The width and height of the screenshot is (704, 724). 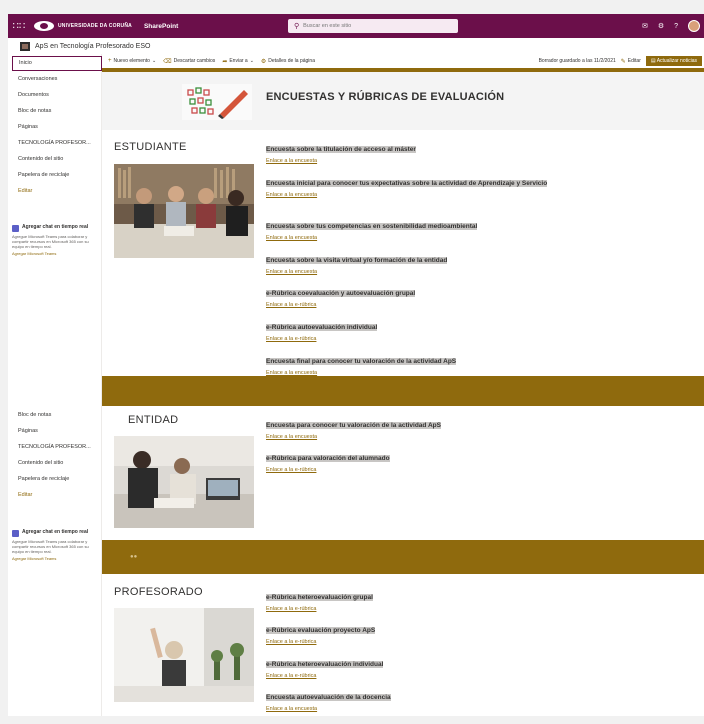 I want to click on plus-icon: +, so click(x=110, y=61).